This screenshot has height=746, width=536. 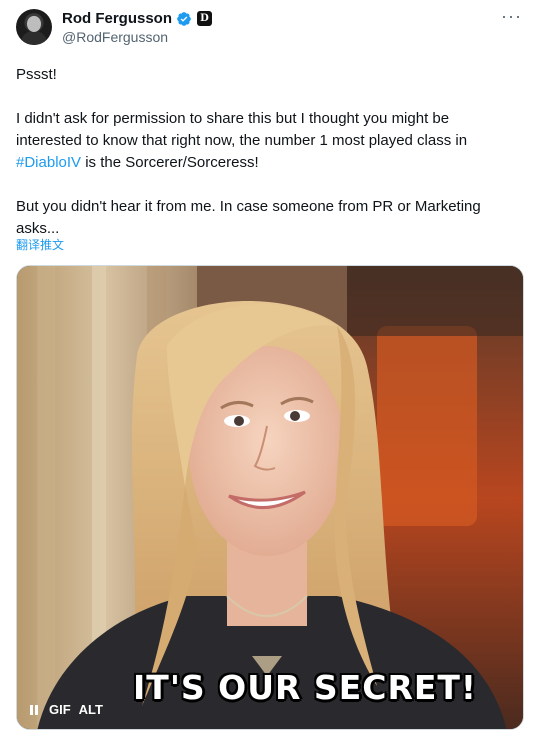 I want to click on hashtag-link: #DiabloIV, so click(x=48, y=162).